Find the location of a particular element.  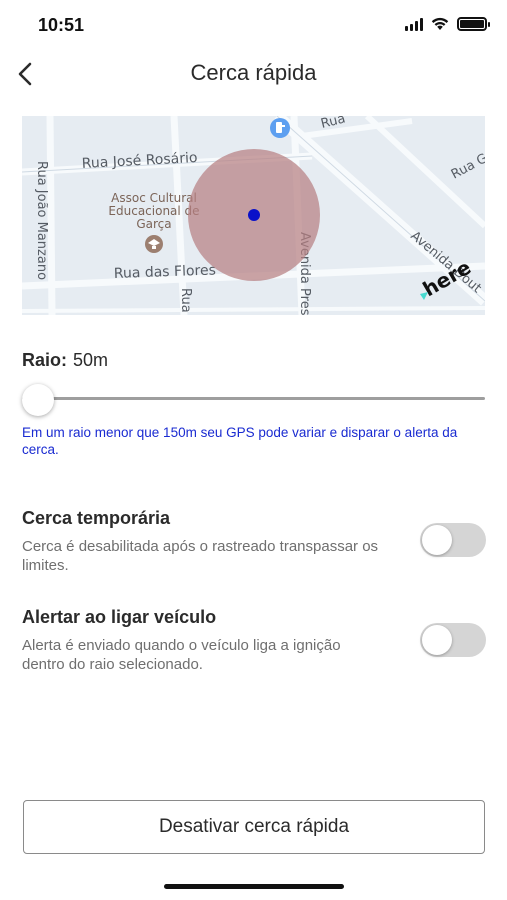

radius-slider is located at coordinates (253, 399).